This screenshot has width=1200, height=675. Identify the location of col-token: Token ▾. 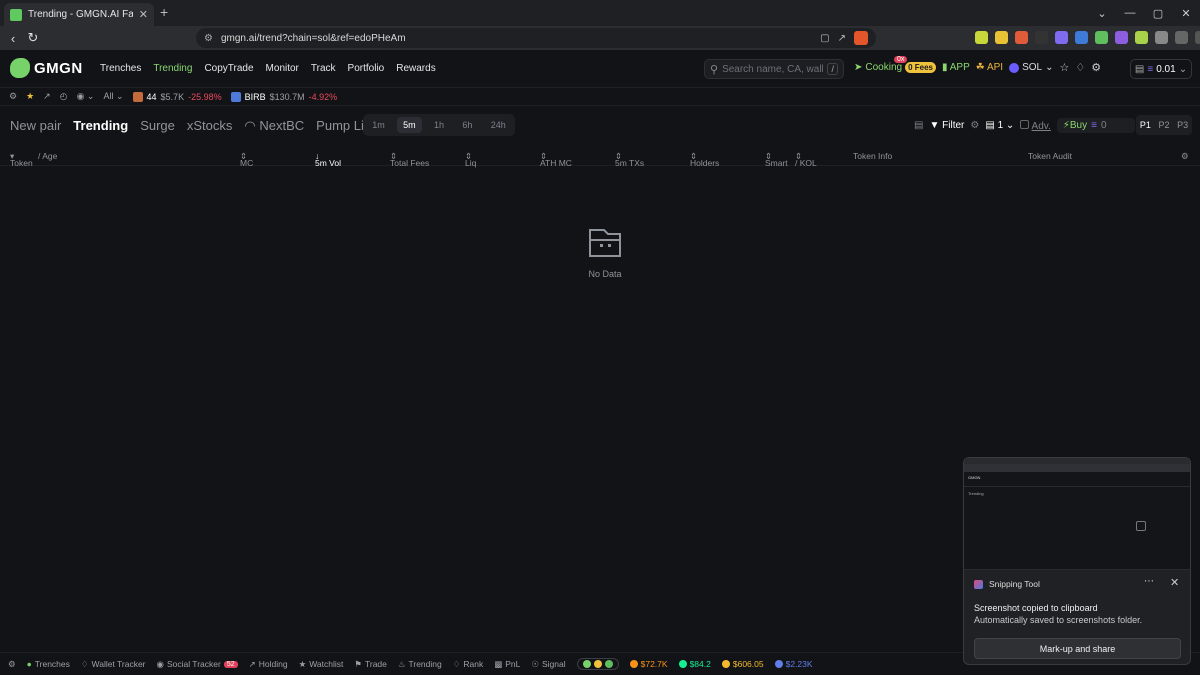
(21, 159).